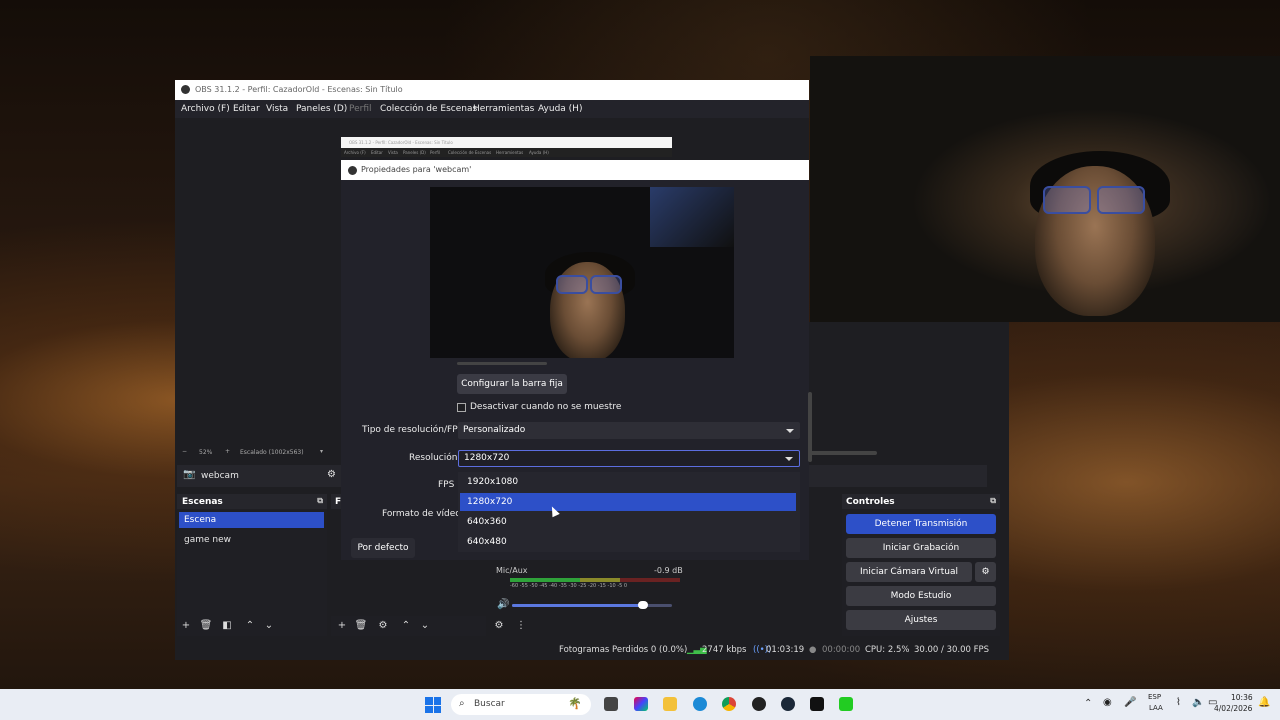 This screenshot has width=1280, height=720. Describe the element at coordinates (227, 451) in the screenshot. I see `zoom-in-button: +` at that location.